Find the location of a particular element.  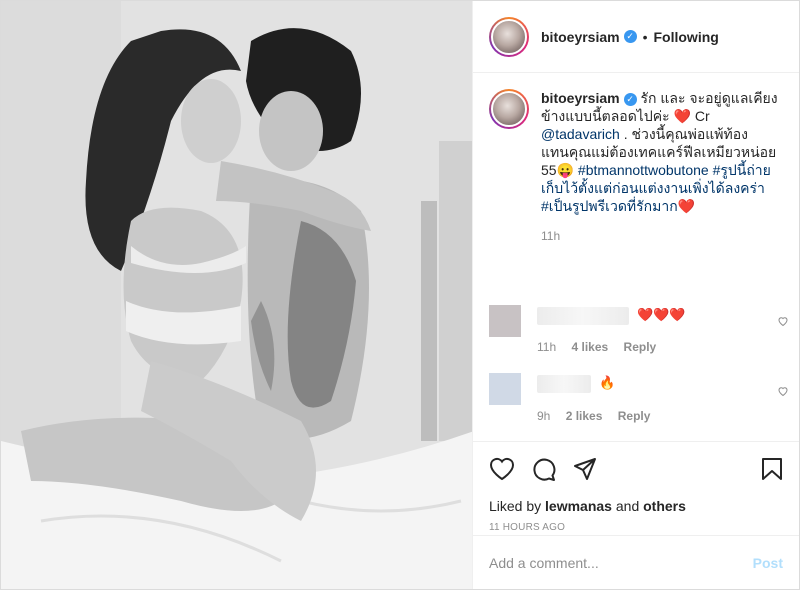

comment-item: ❤️❤️❤️ 11h 4 likes Reply is located at coordinates (639, 330).